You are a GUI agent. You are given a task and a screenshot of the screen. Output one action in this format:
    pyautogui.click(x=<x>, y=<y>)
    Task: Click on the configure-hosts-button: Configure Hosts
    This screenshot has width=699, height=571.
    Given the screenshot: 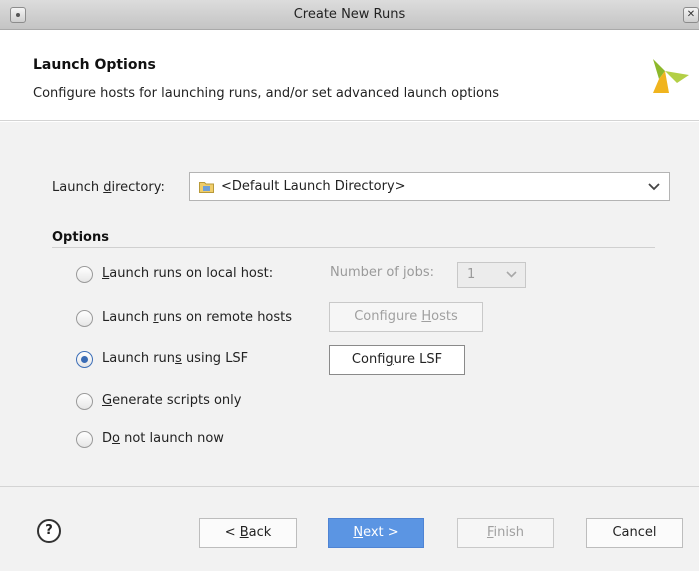 What is the action you would take?
    pyautogui.click(x=406, y=317)
    